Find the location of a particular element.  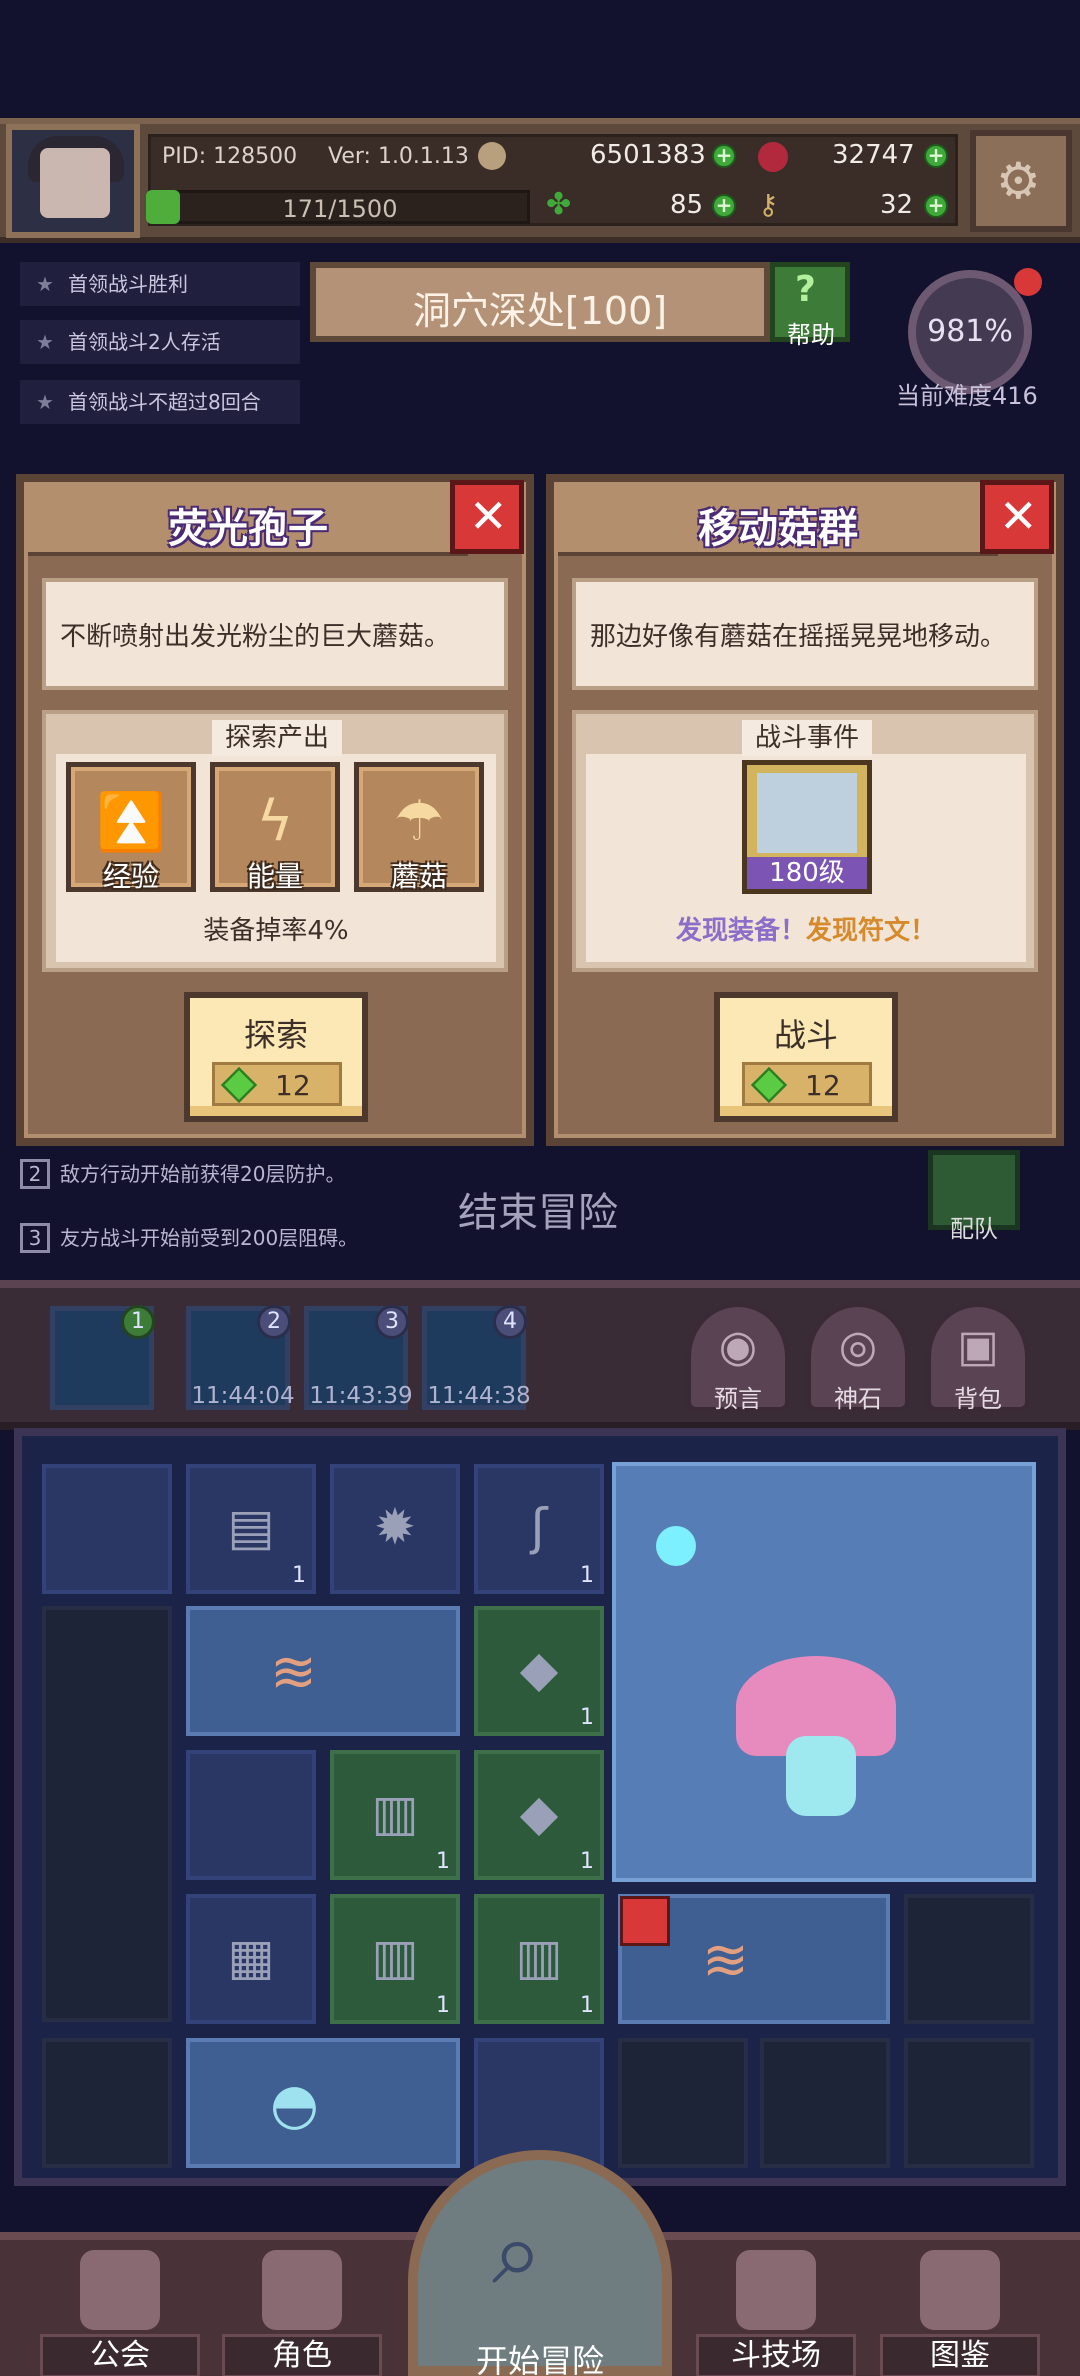

mushroom-stem-icon is located at coordinates (821, 1776).